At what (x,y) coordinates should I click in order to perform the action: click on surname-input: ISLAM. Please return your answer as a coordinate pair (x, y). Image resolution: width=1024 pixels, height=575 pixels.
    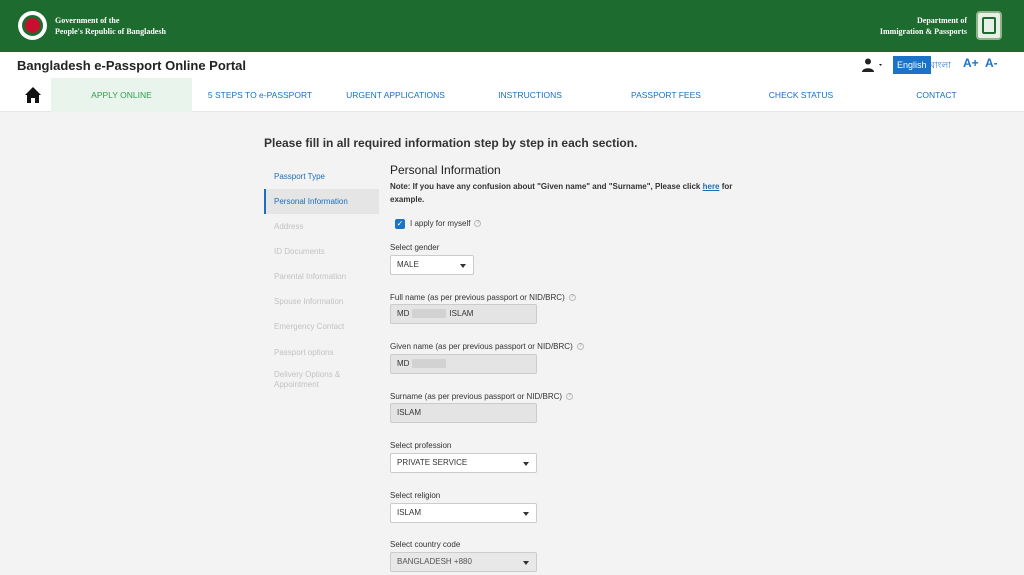
    Looking at the image, I should click on (463, 413).